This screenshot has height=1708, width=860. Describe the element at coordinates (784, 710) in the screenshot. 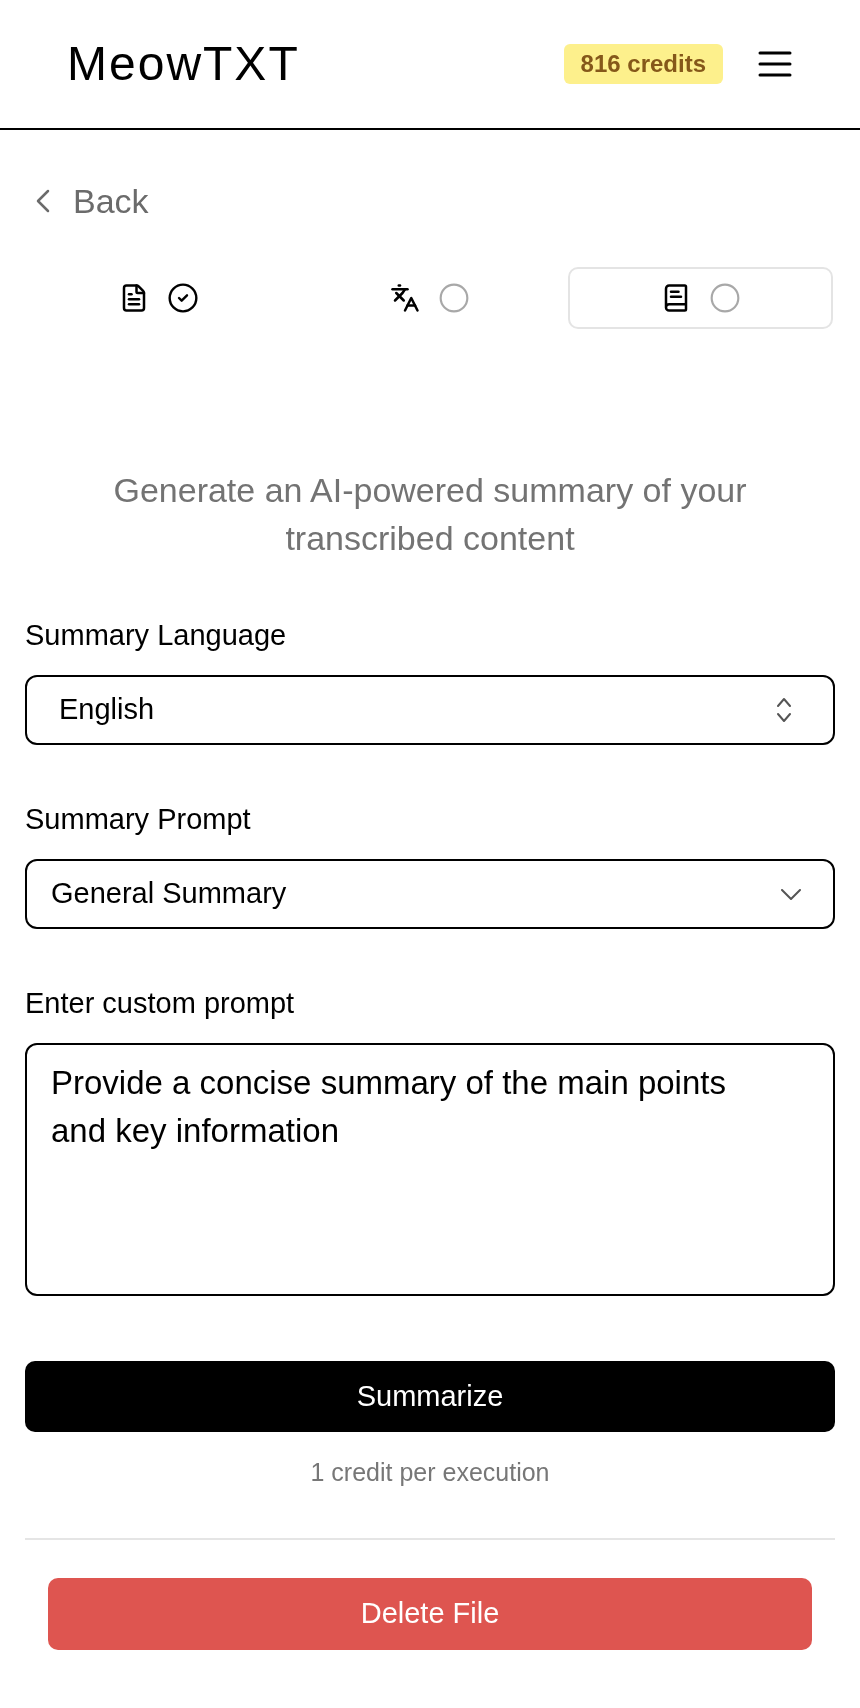

I see `up-down-chevron-icon` at that location.